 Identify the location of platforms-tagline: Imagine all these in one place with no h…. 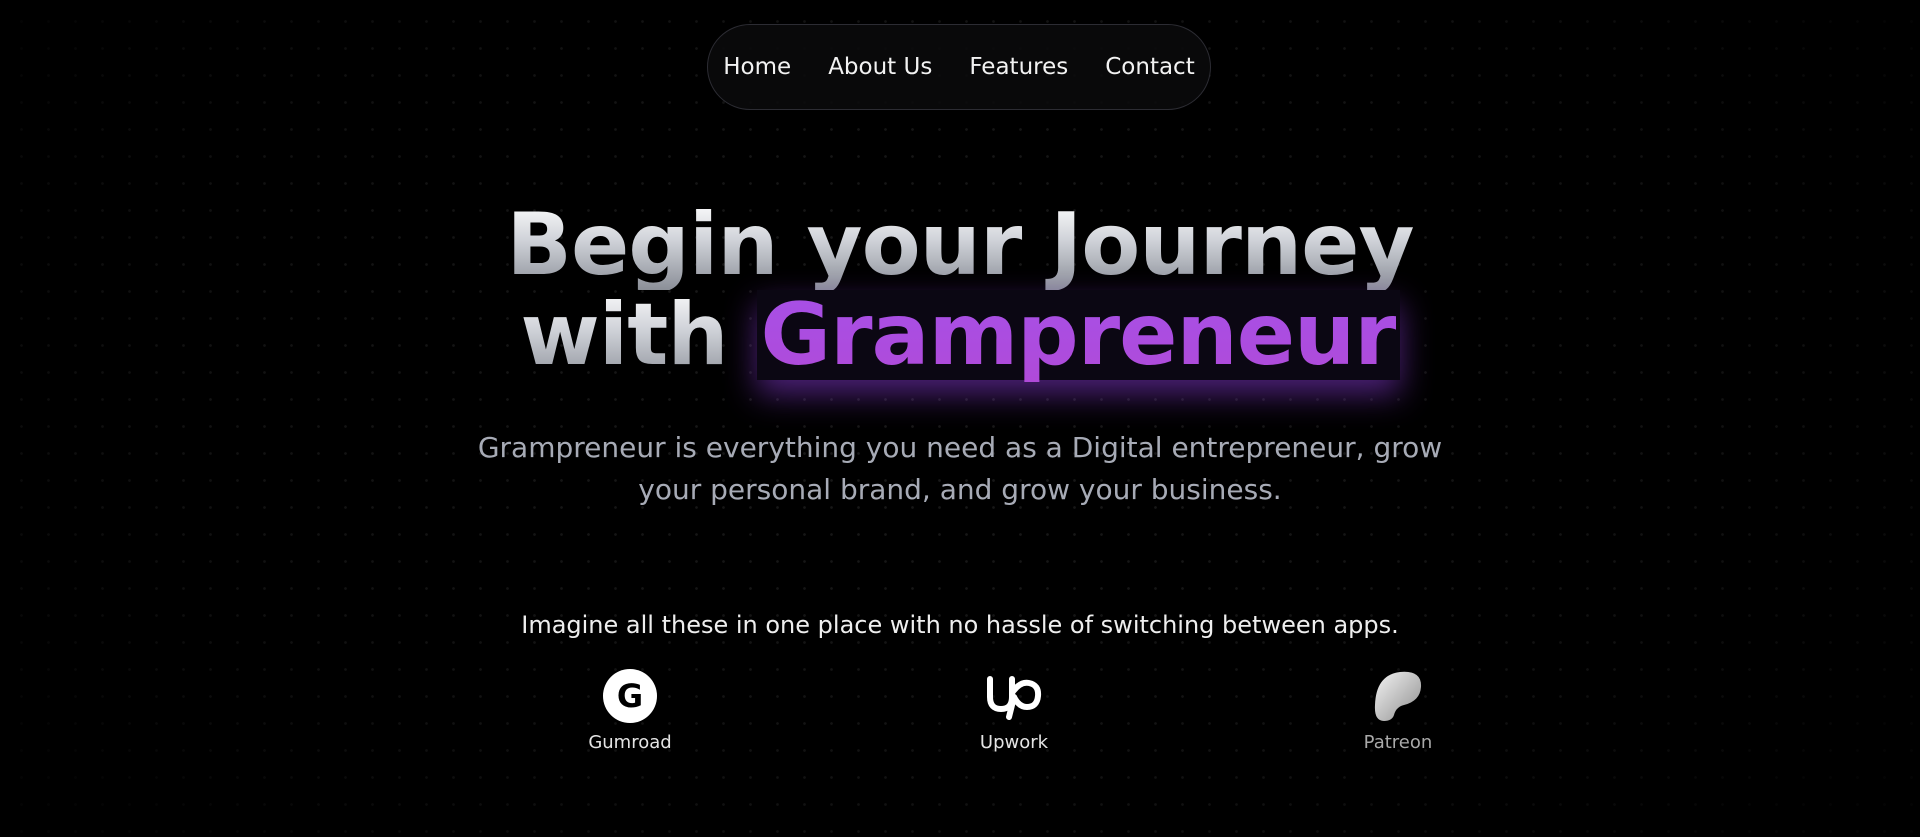
(960, 625).